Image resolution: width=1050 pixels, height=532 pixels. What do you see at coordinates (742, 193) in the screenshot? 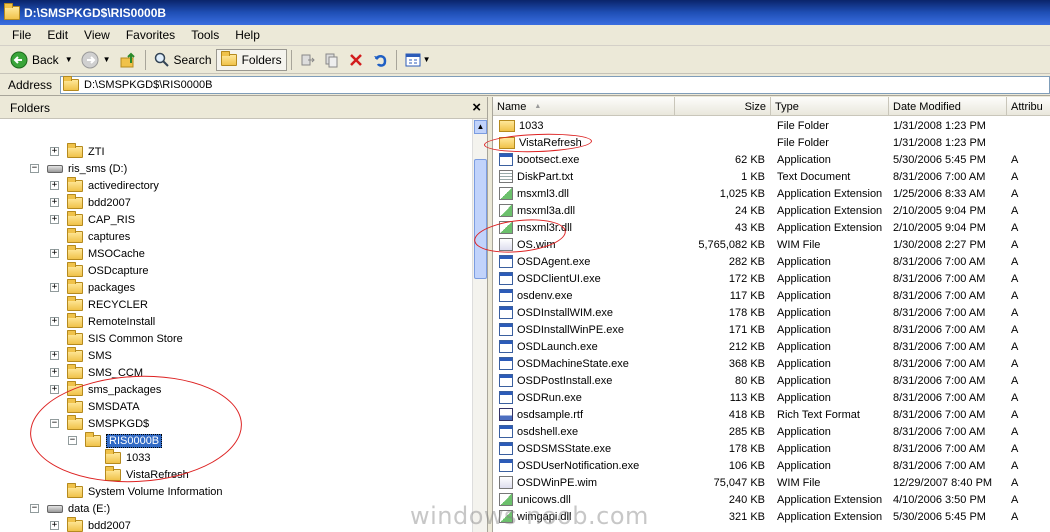
I see `file-size: 1,025 KB` at bounding box center [742, 193].